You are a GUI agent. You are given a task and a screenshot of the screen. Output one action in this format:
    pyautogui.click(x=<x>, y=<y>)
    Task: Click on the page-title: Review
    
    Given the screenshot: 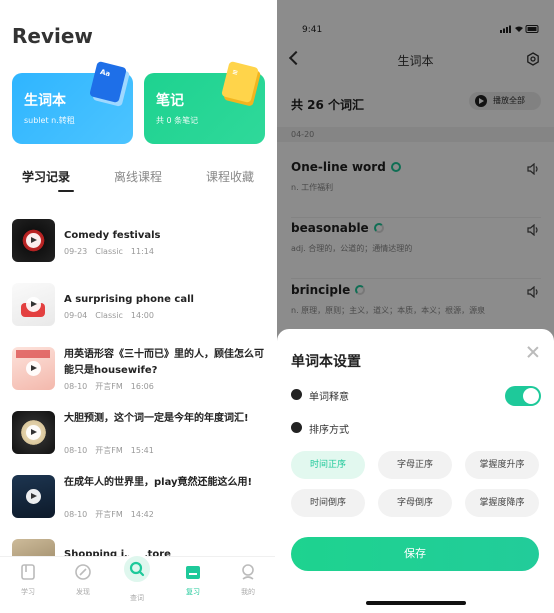 What is the action you would take?
    pyautogui.click(x=52, y=36)
    